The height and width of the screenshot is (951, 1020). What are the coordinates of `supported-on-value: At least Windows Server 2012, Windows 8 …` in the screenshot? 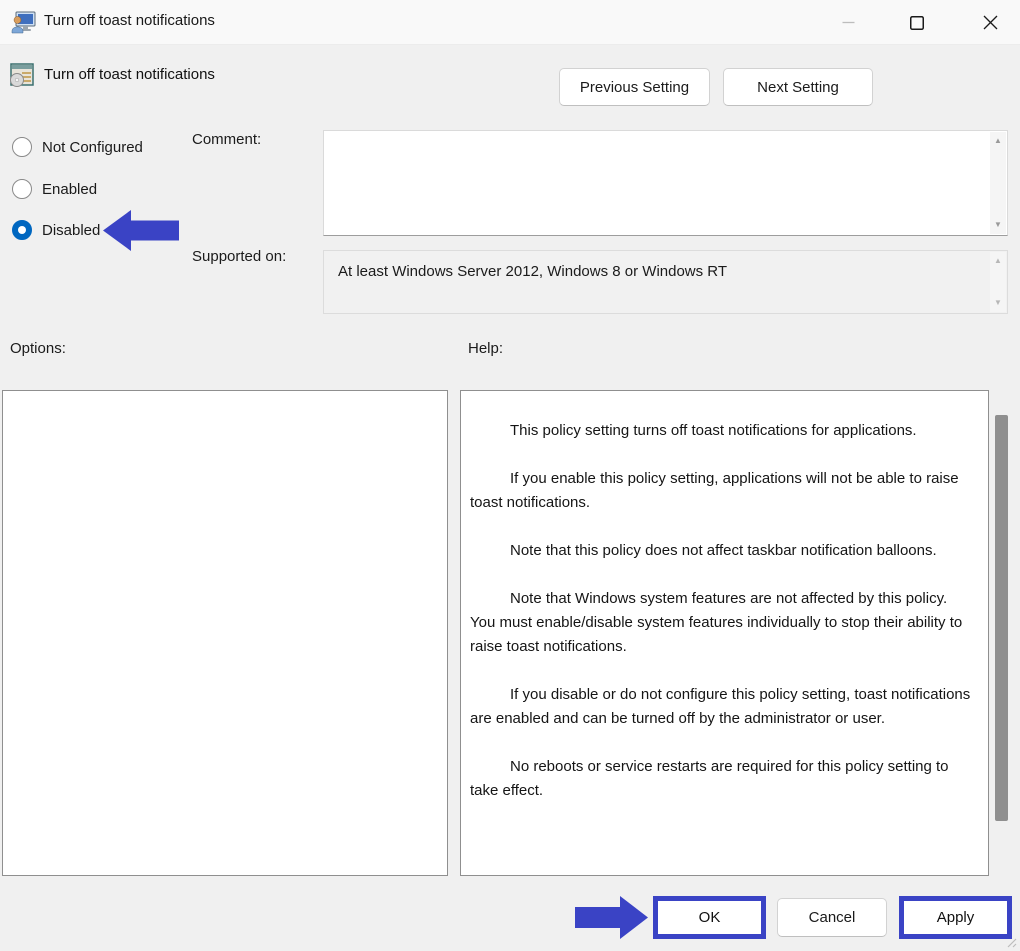 It's located at (533, 271).